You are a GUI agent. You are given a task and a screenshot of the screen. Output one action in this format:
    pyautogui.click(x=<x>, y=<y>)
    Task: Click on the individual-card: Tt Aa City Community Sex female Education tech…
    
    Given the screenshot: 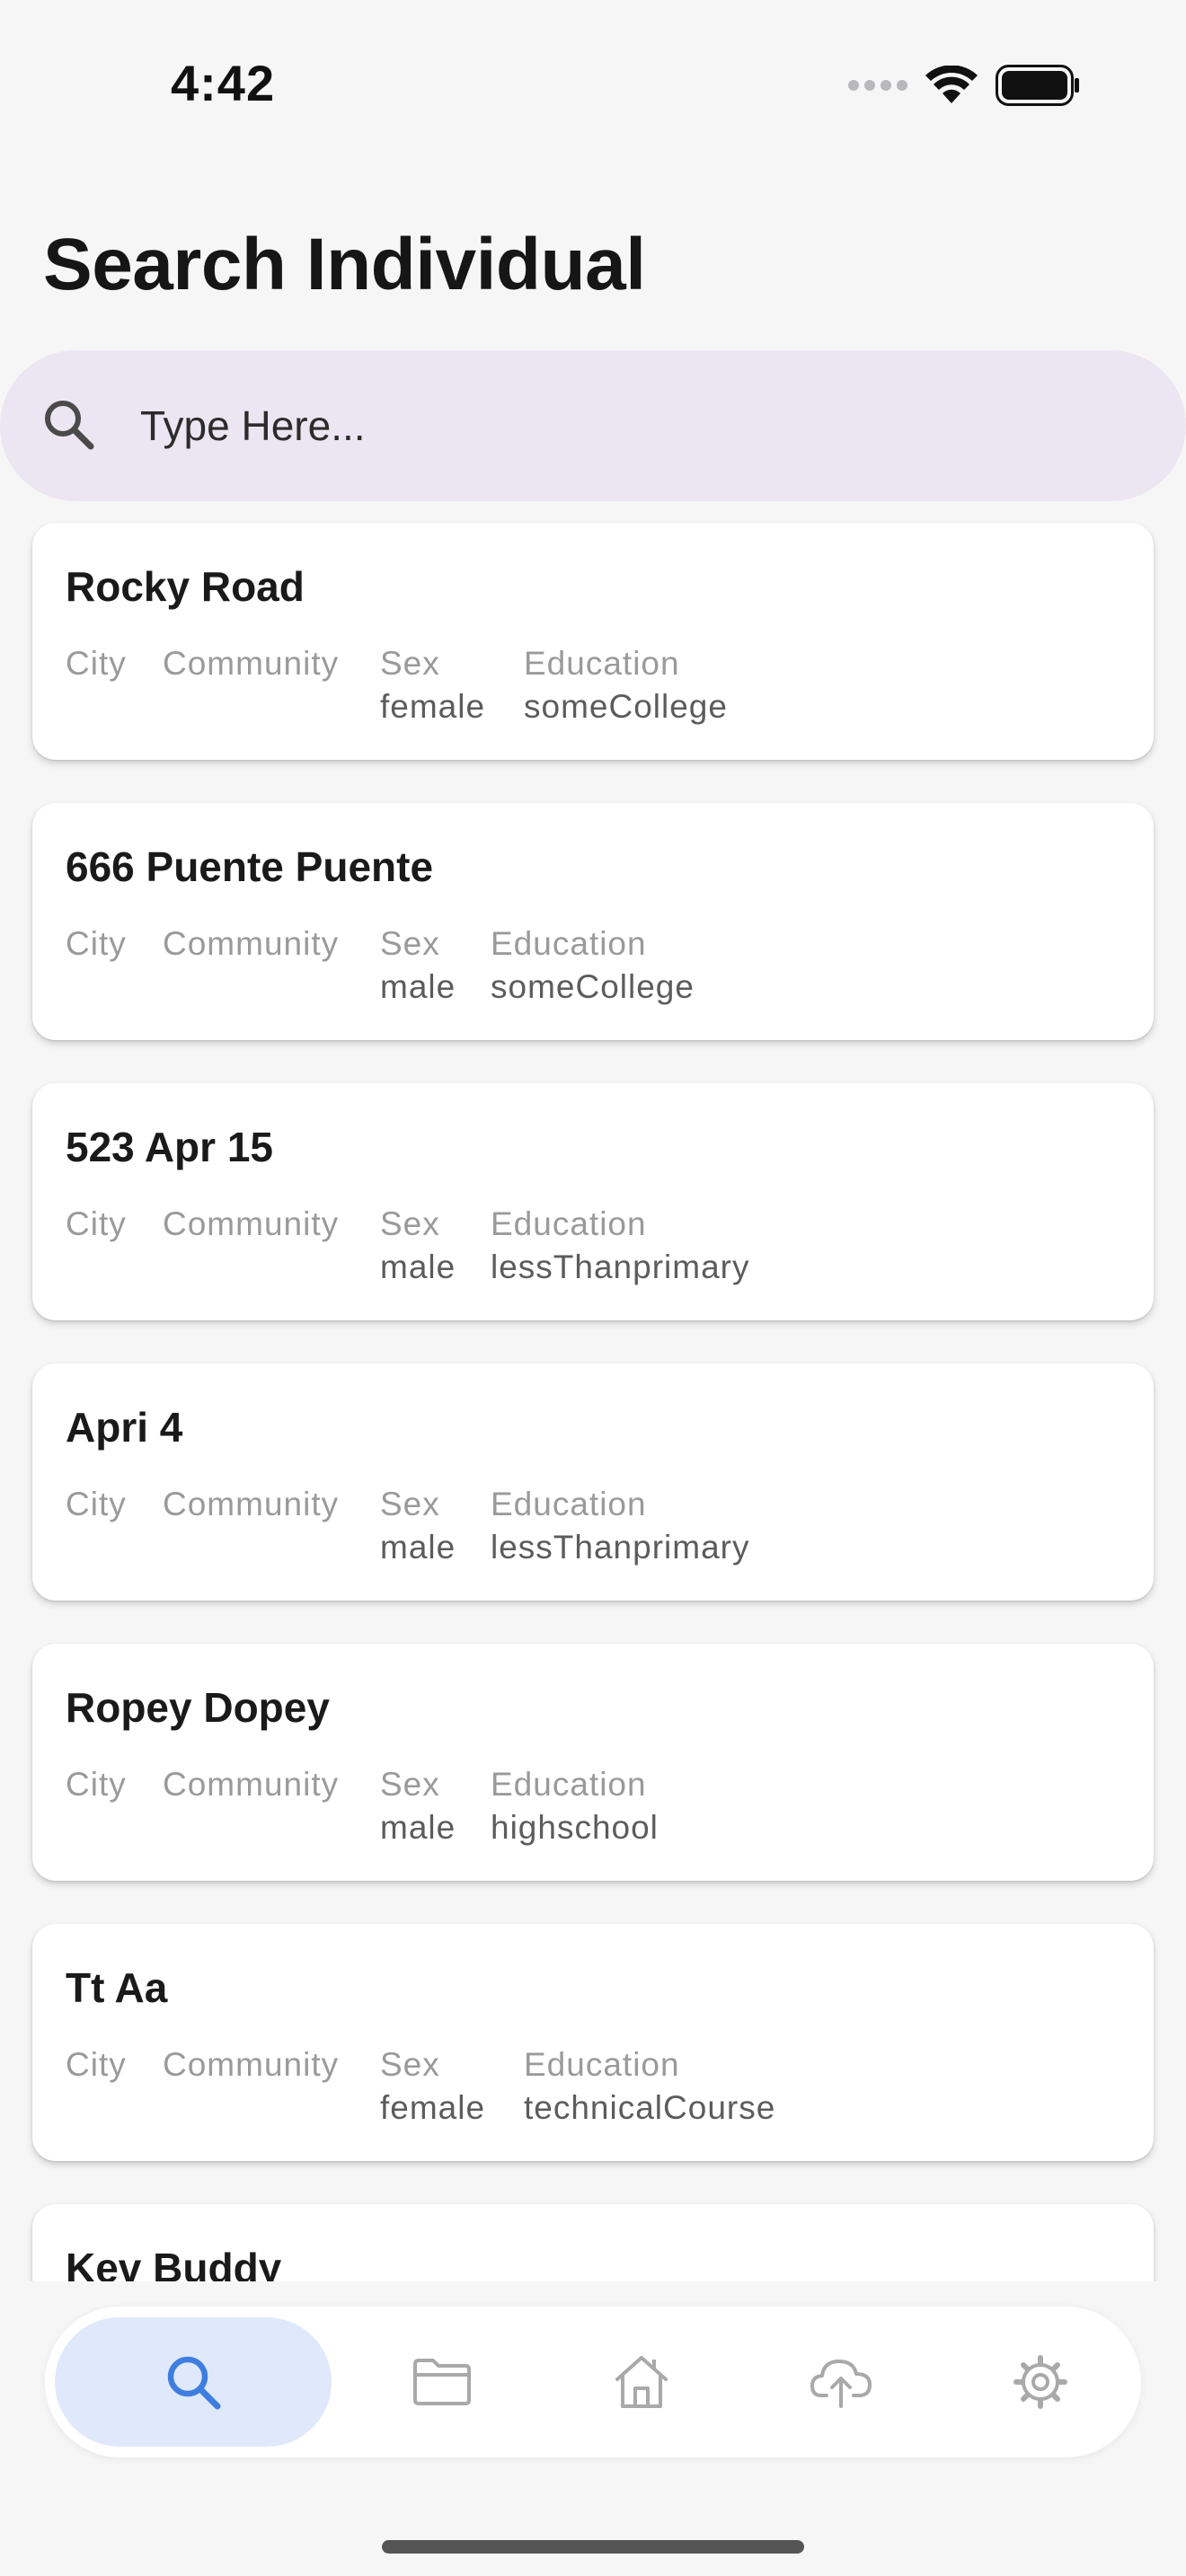 What is the action you would take?
    pyautogui.click(x=593, y=2042)
    